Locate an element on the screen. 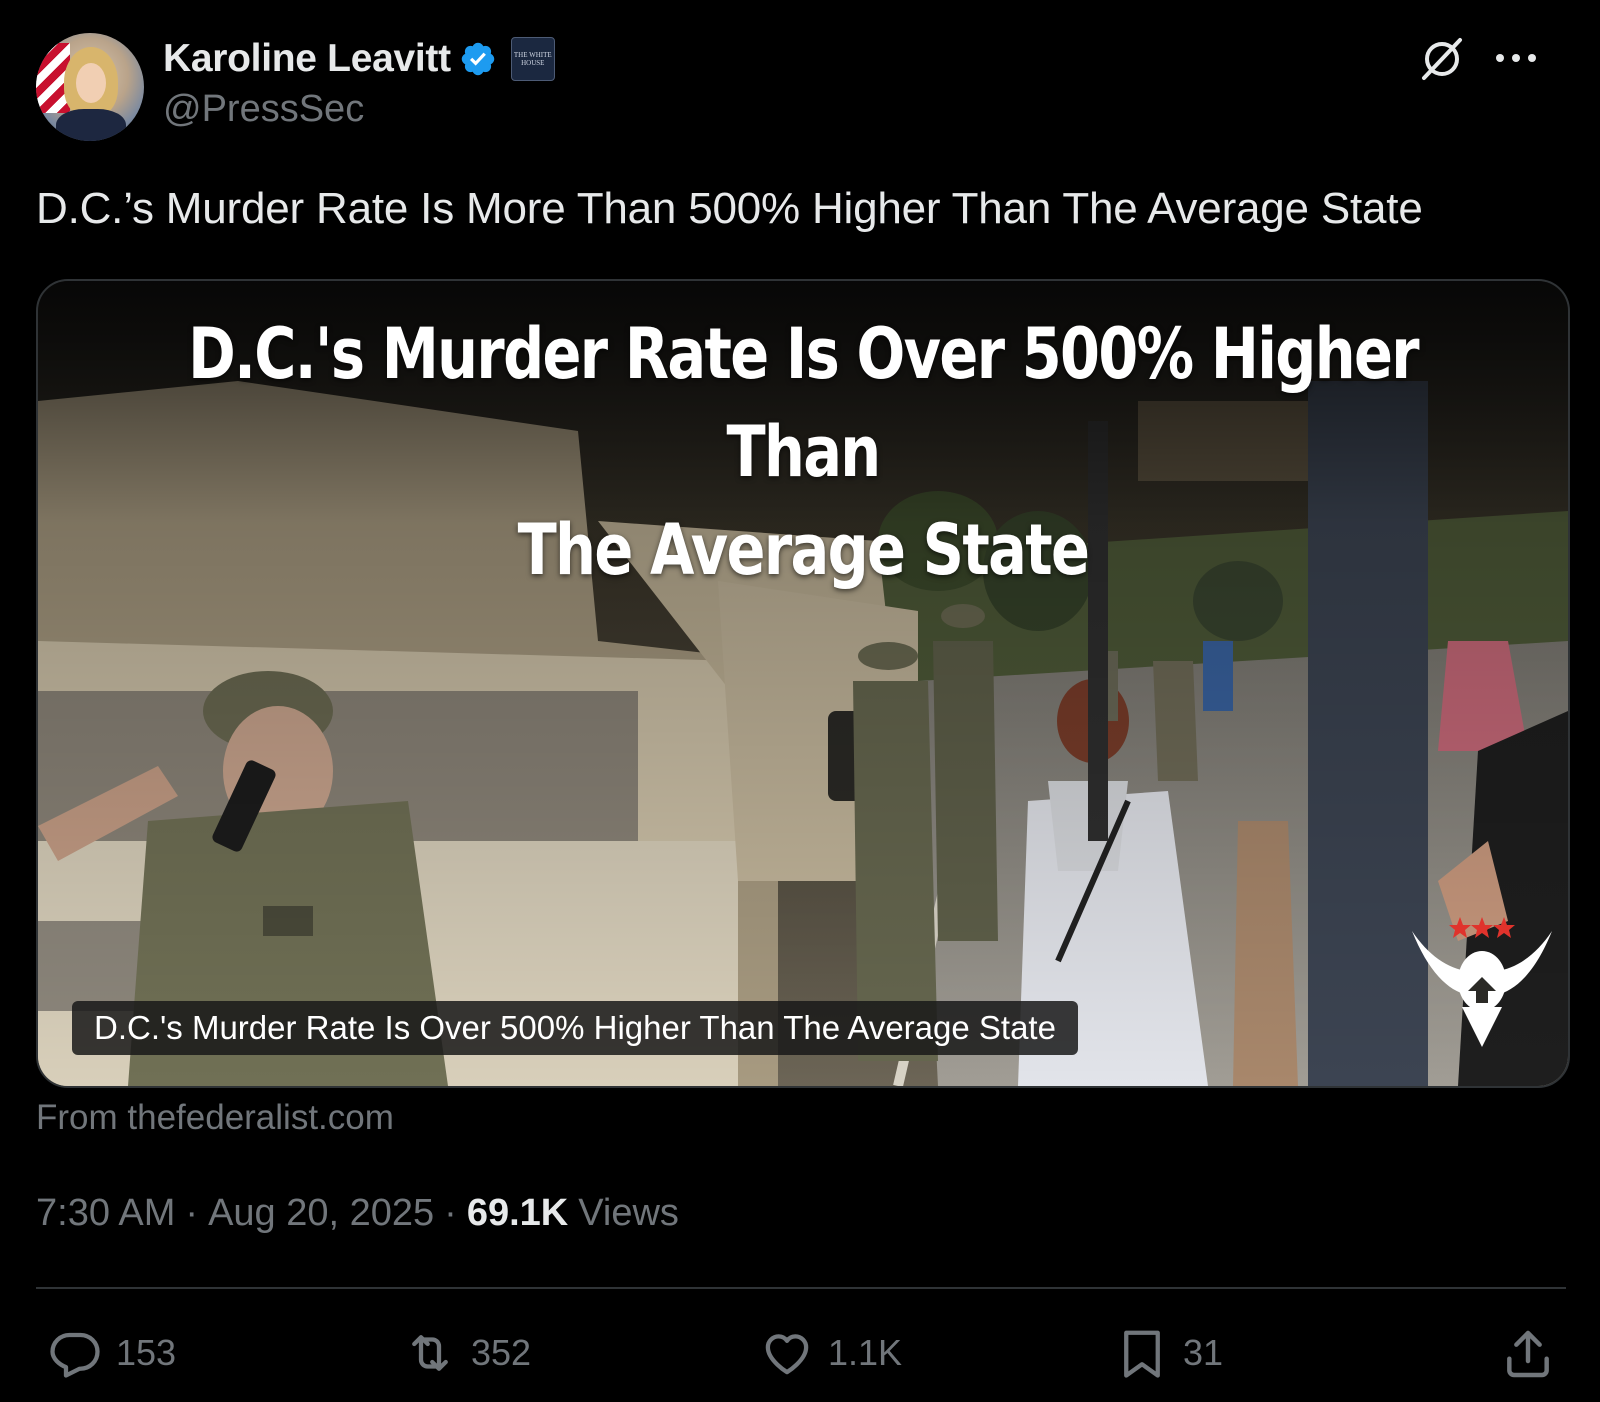  share-icon is located at coordinates (1528, 1354).